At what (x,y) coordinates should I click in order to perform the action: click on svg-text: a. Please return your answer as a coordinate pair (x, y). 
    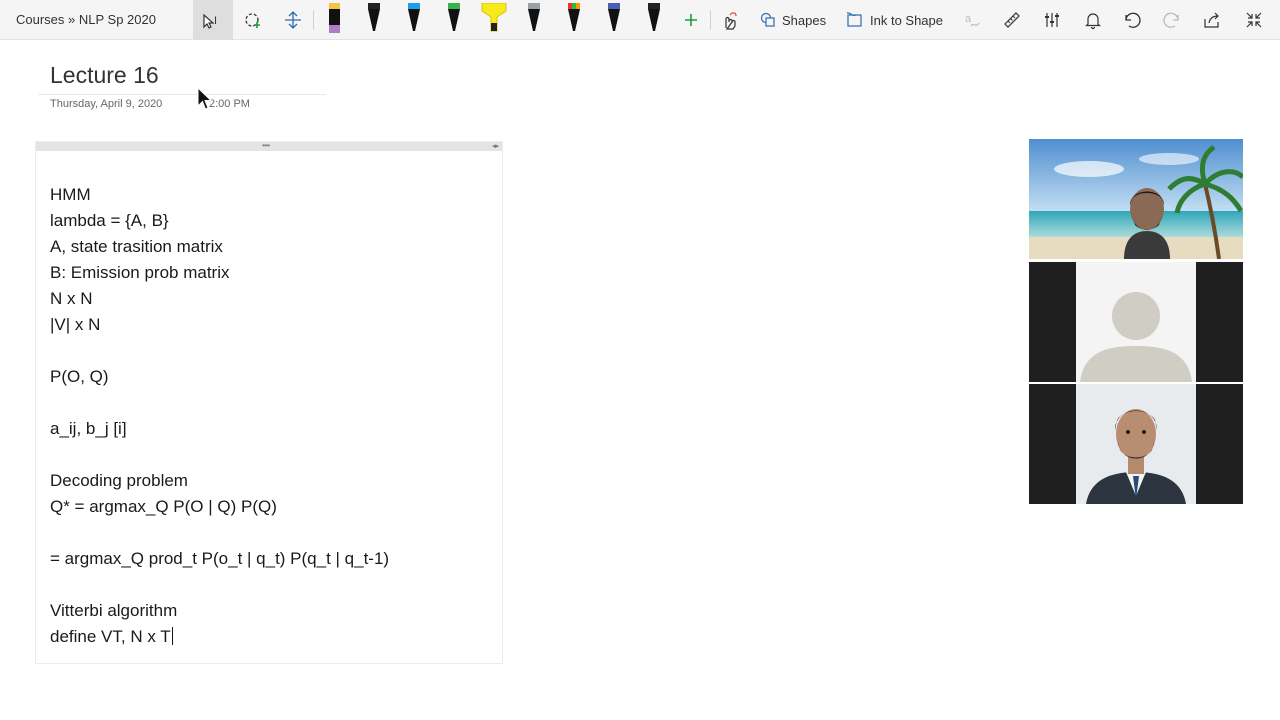
    Looking at the image, I should click on (968, 19).